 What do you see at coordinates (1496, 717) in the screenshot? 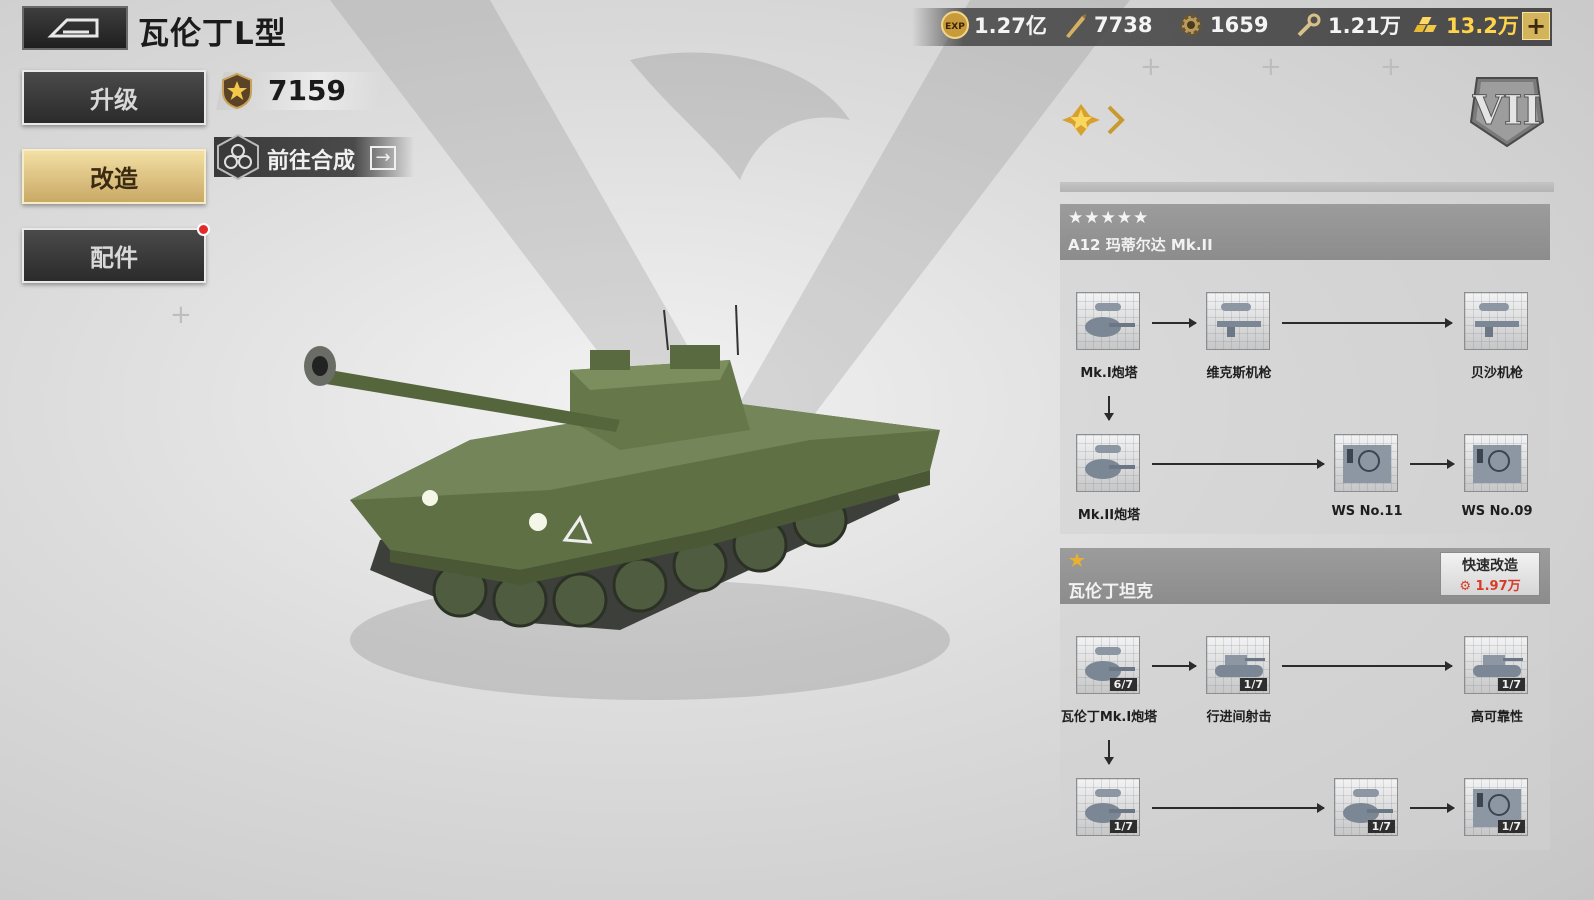
I see `node-label: 高可靠性` at bounding box center [1496, 717].